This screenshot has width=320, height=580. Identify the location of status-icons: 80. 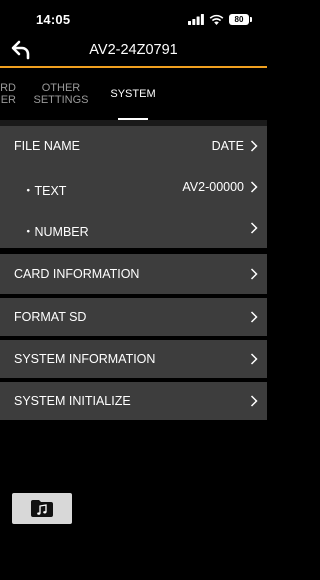
(220, 19).